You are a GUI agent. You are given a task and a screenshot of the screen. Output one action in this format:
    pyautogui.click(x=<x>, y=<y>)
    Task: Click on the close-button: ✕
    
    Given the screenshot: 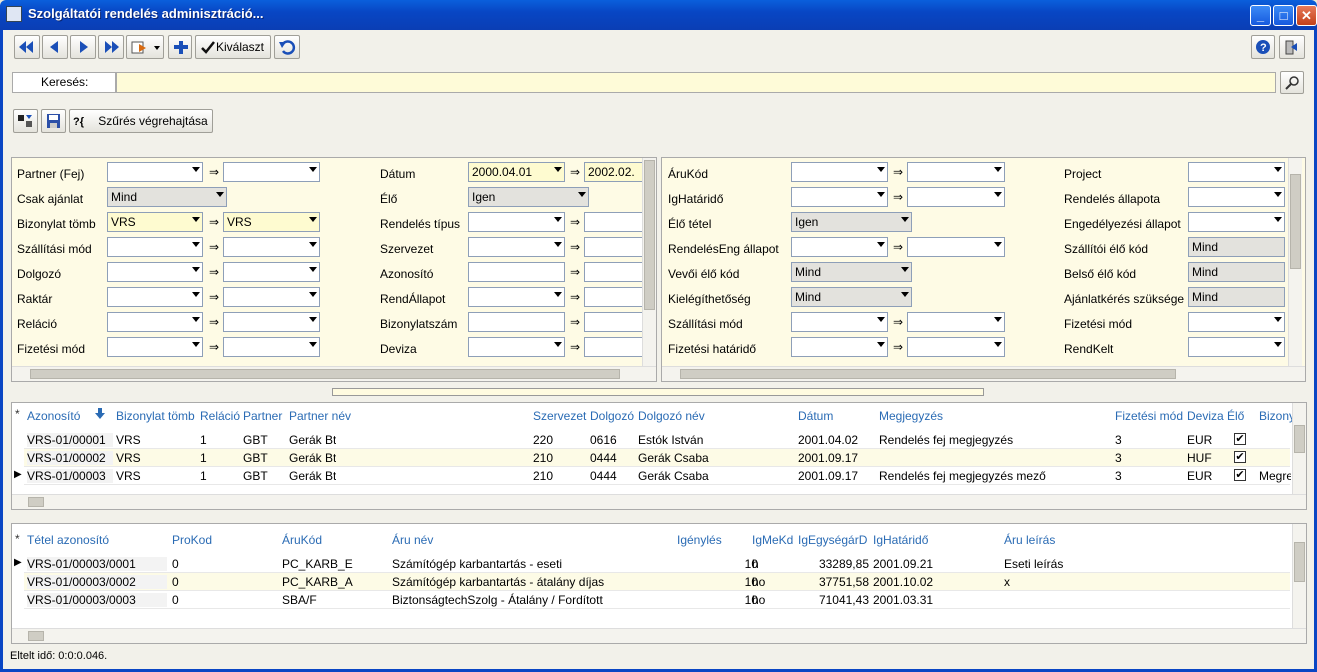 What is the action you would take?
    pyautogui.click(x=1306, y=15)
    